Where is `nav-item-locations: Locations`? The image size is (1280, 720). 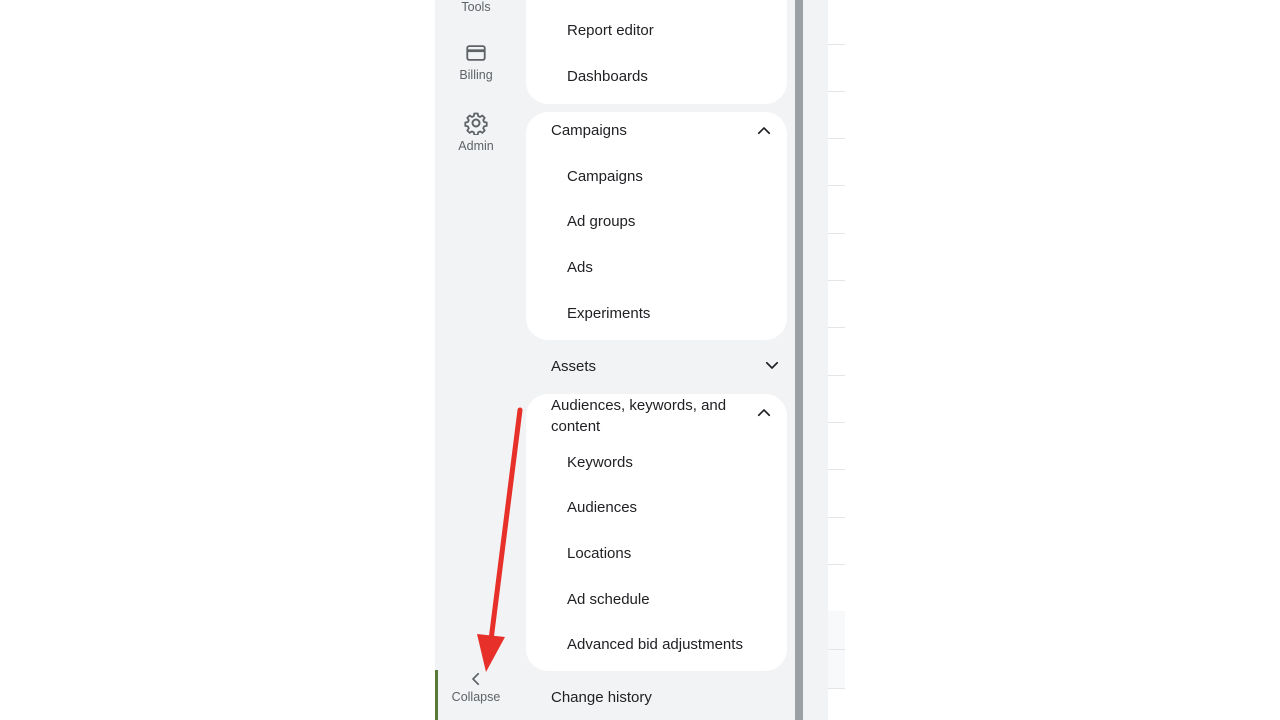 nav-item-locations: Locations is located at coordinates (599, 553).